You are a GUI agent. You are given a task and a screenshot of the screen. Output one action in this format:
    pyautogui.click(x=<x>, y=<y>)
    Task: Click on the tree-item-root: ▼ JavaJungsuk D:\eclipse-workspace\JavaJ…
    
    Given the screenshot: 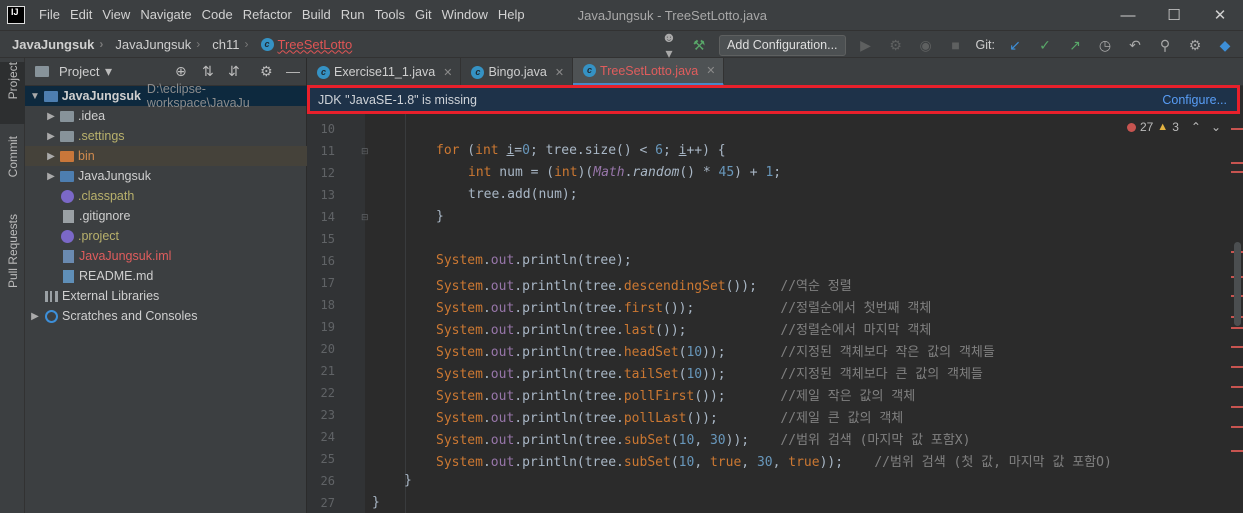 What is the action you would take?
    pyautogui.click(x=166, y=96)
    